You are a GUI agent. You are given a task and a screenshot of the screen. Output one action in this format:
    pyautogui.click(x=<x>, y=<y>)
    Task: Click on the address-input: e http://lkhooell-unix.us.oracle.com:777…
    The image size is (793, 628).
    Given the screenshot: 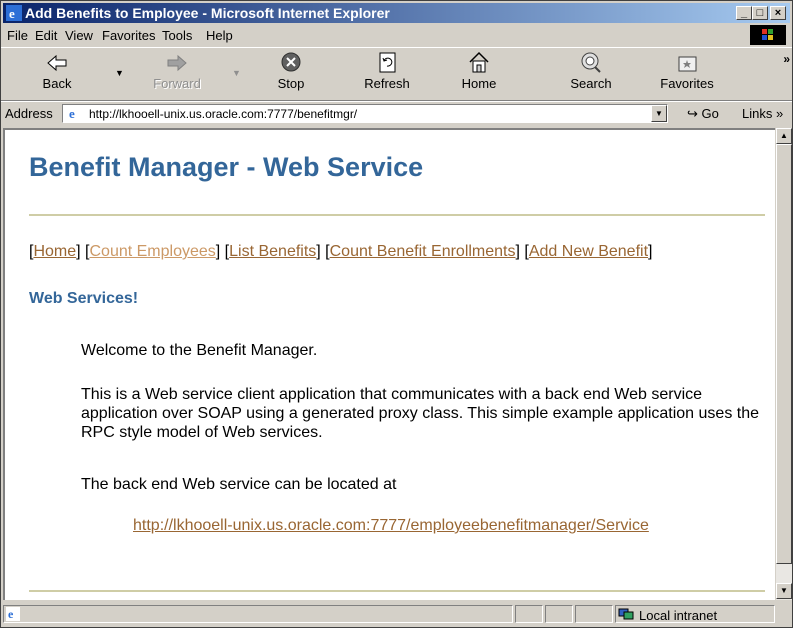 What is the action you would take?
    pyautogui.click(x=365, y=113)
    